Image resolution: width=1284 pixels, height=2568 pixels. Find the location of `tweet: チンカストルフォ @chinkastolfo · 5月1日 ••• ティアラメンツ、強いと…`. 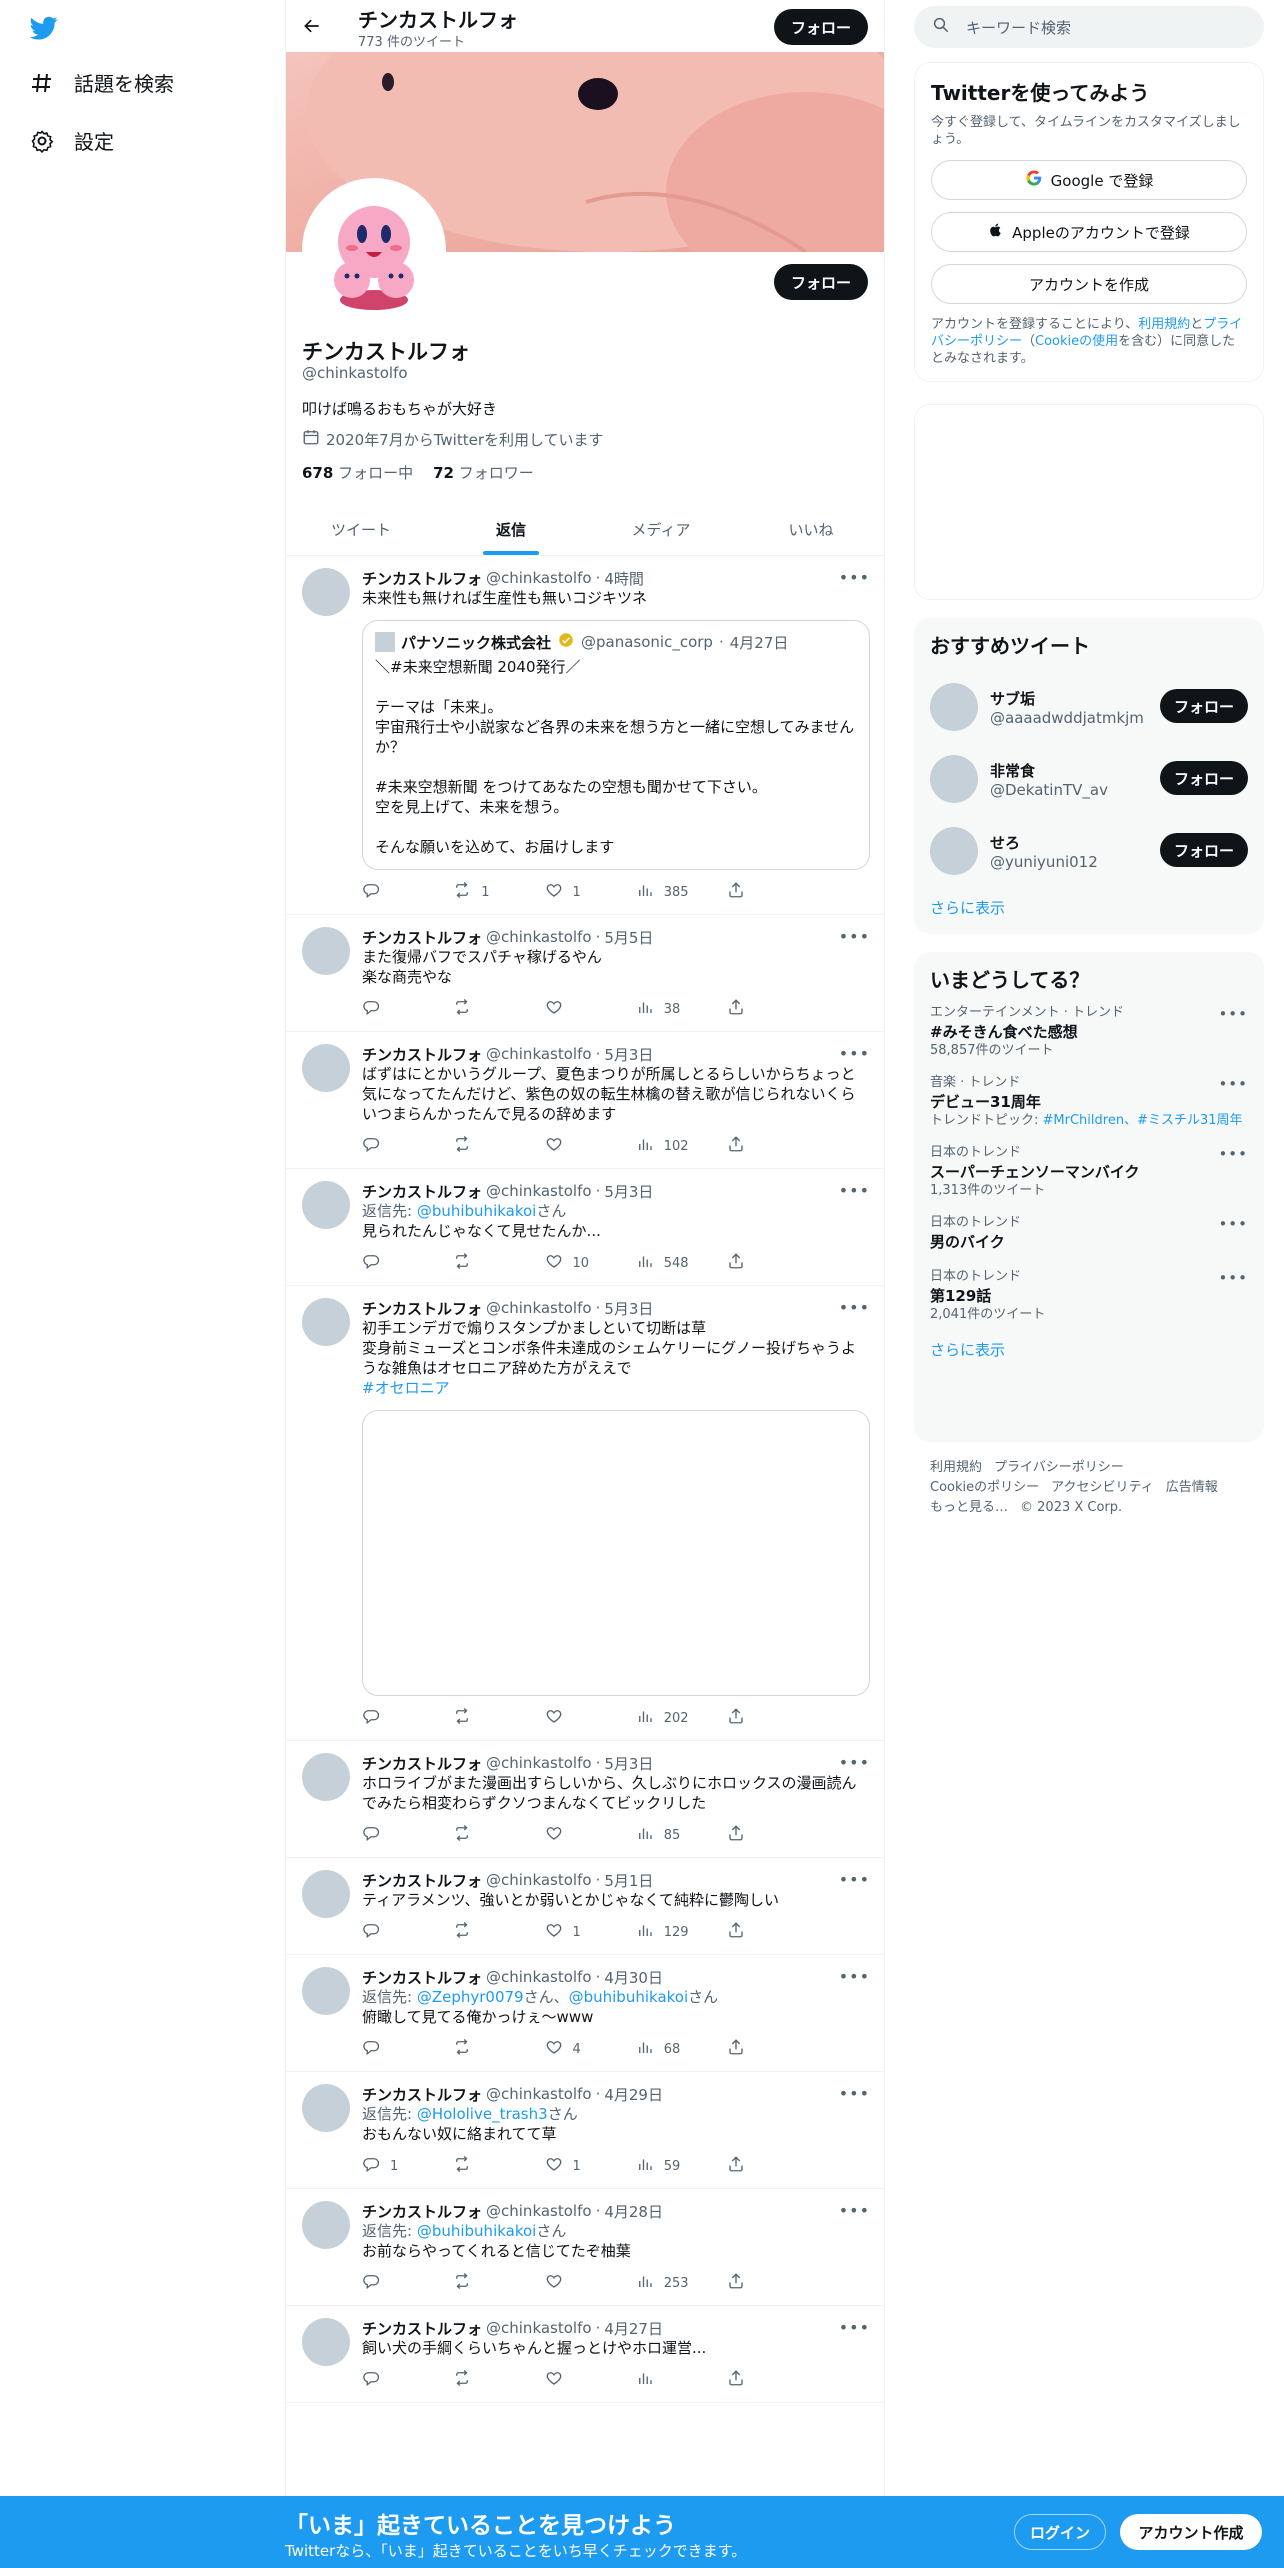

tweet: チンカストルフォ @chinkastolfo · 5月1日 ••• ティアラメンツ、強いと… is located at coordinates (585, 1906).